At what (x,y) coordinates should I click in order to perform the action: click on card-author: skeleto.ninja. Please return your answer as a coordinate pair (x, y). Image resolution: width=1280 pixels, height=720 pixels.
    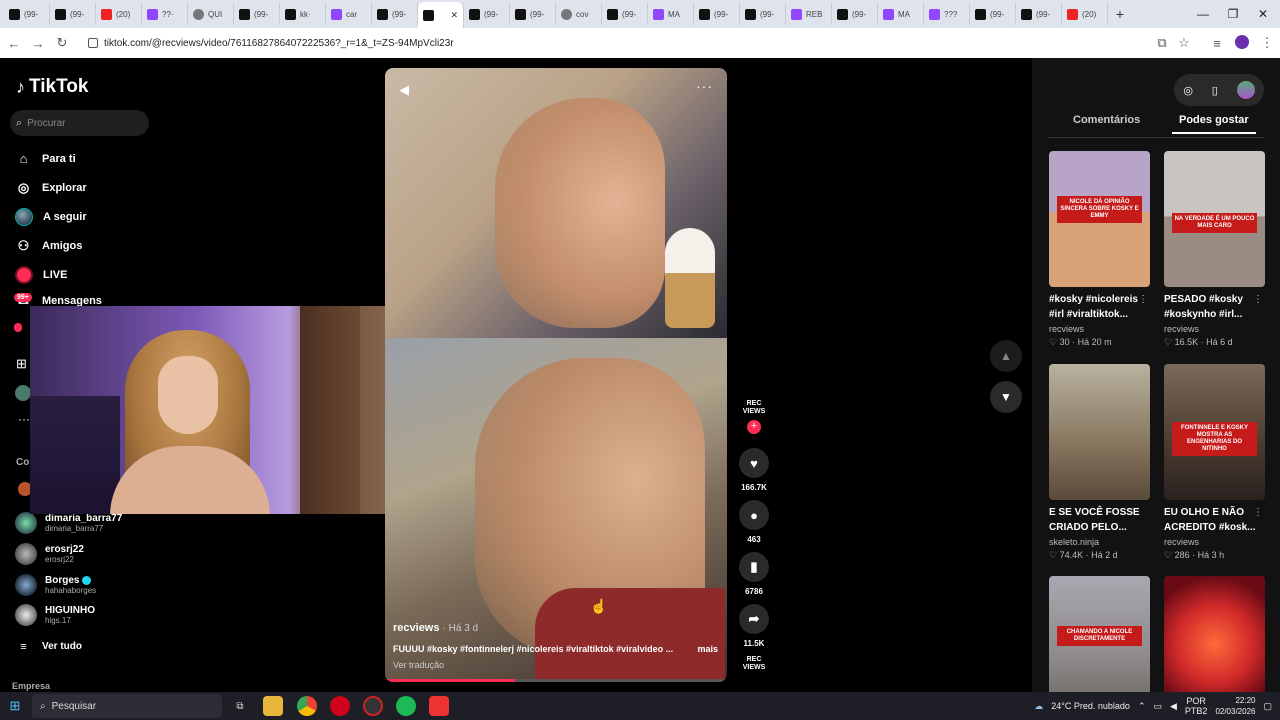
    Looking at the image, I should click on (1099, 542).